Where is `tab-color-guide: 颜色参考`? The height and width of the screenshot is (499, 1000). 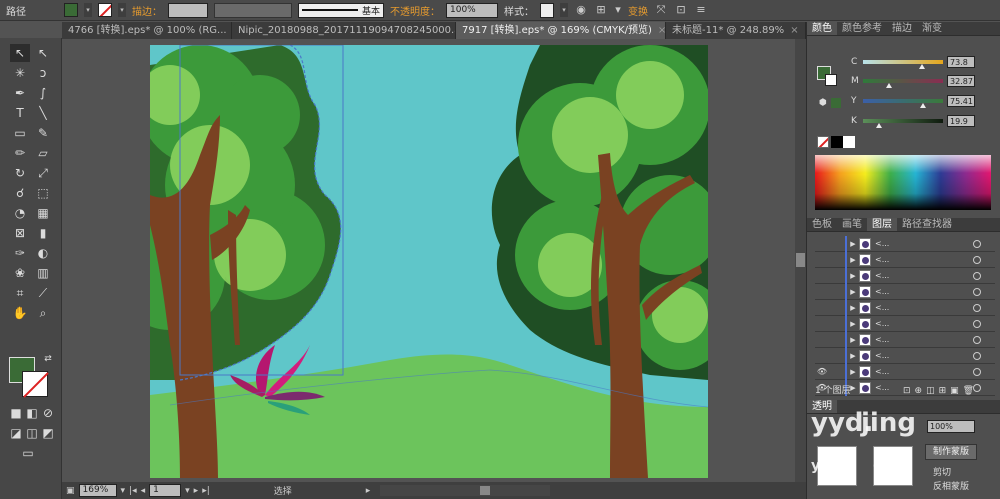
tab-color-guide: 颜色参考 is located at coordinates (862, 28).